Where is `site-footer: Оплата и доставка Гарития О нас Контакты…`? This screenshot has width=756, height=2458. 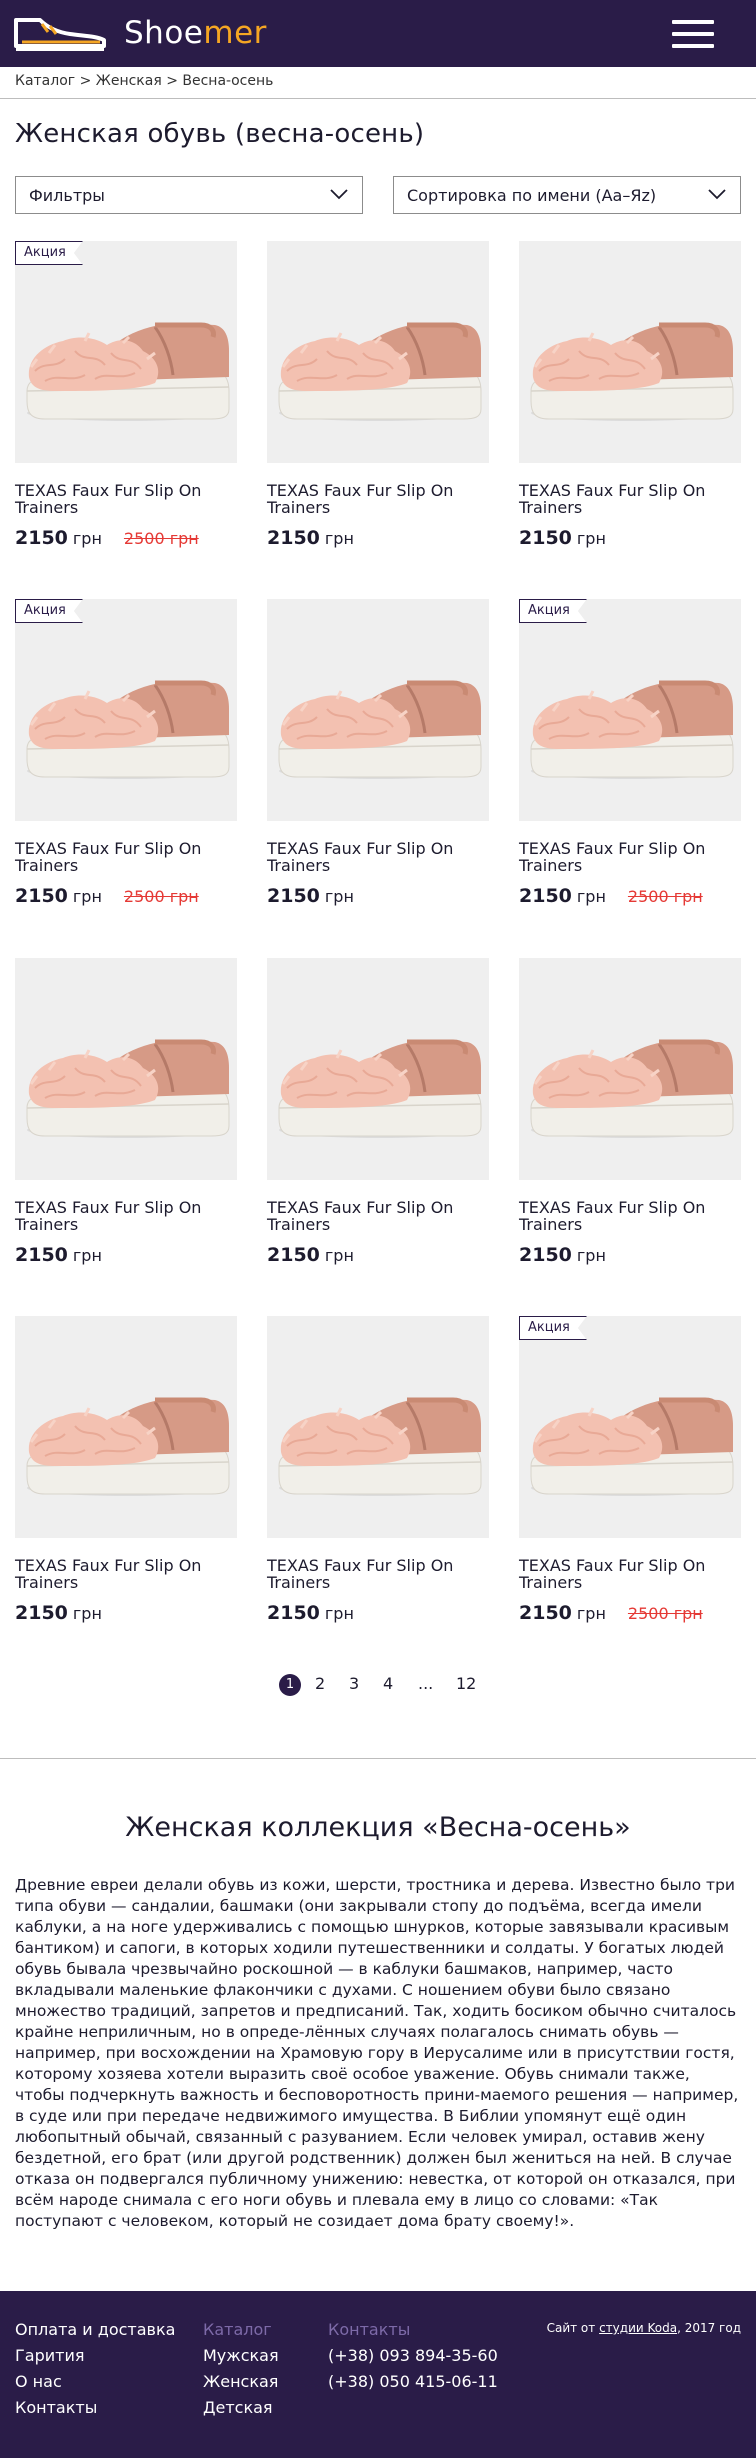 site-footer: Оплата и доставка Гарития О нас Контакты… is located at coordinates (378, 2374).